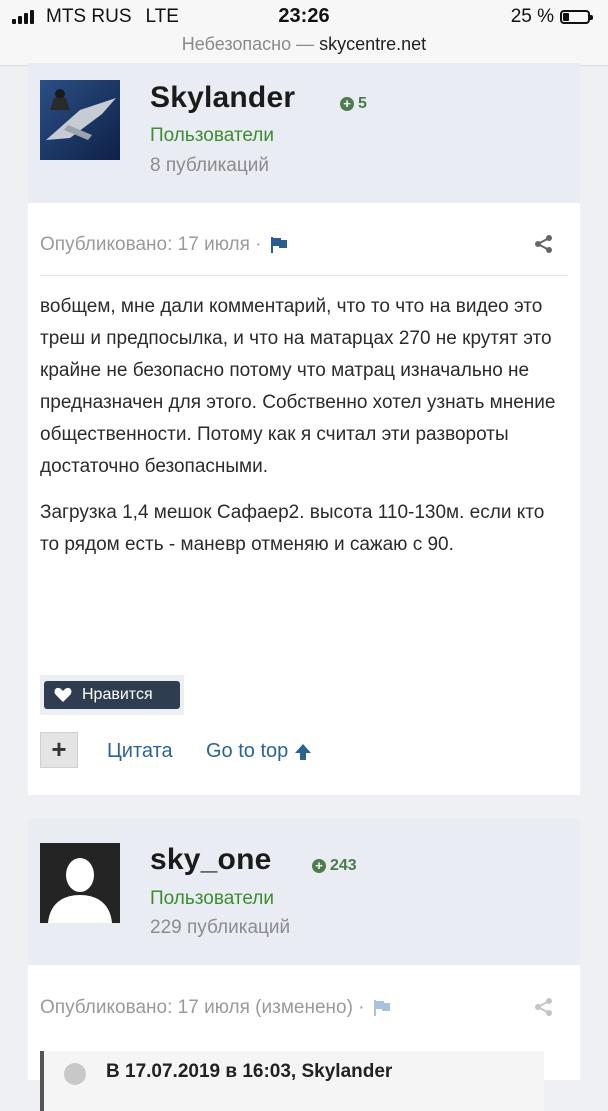 The image size is (608, 1111). I want to click on divider, so click(304, 275).